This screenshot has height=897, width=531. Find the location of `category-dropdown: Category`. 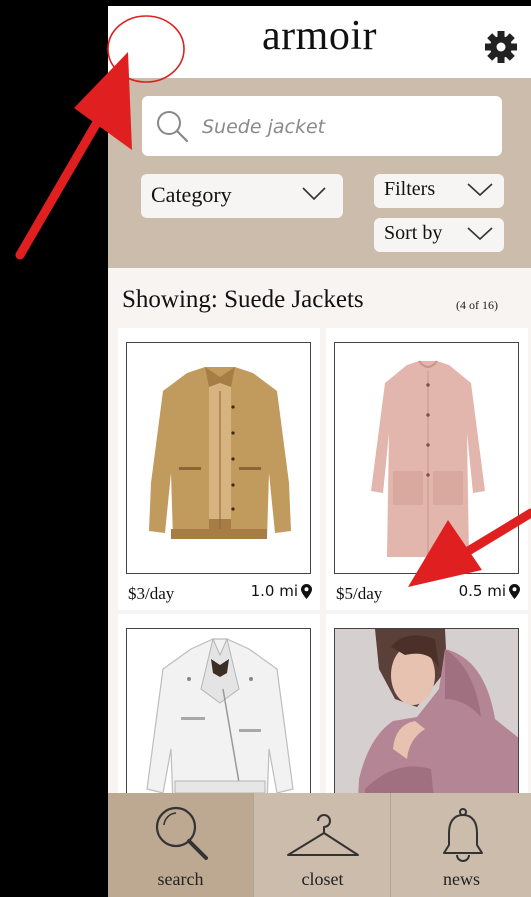

category-dropdown: Category is located at coordinates (242, 196).